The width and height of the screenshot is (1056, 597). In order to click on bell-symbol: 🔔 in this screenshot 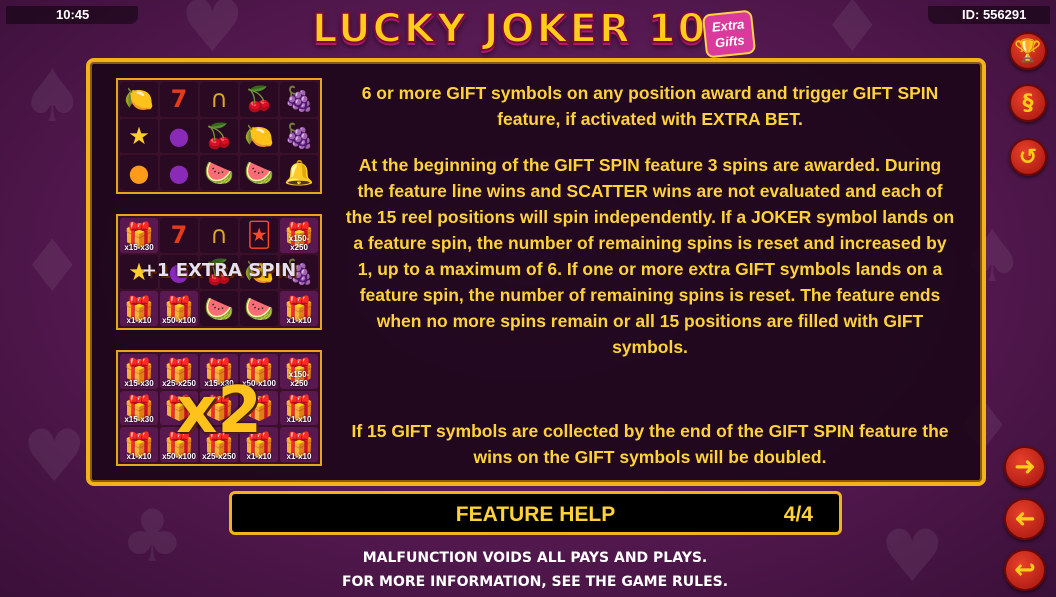, I will do `click(299, 172)`.